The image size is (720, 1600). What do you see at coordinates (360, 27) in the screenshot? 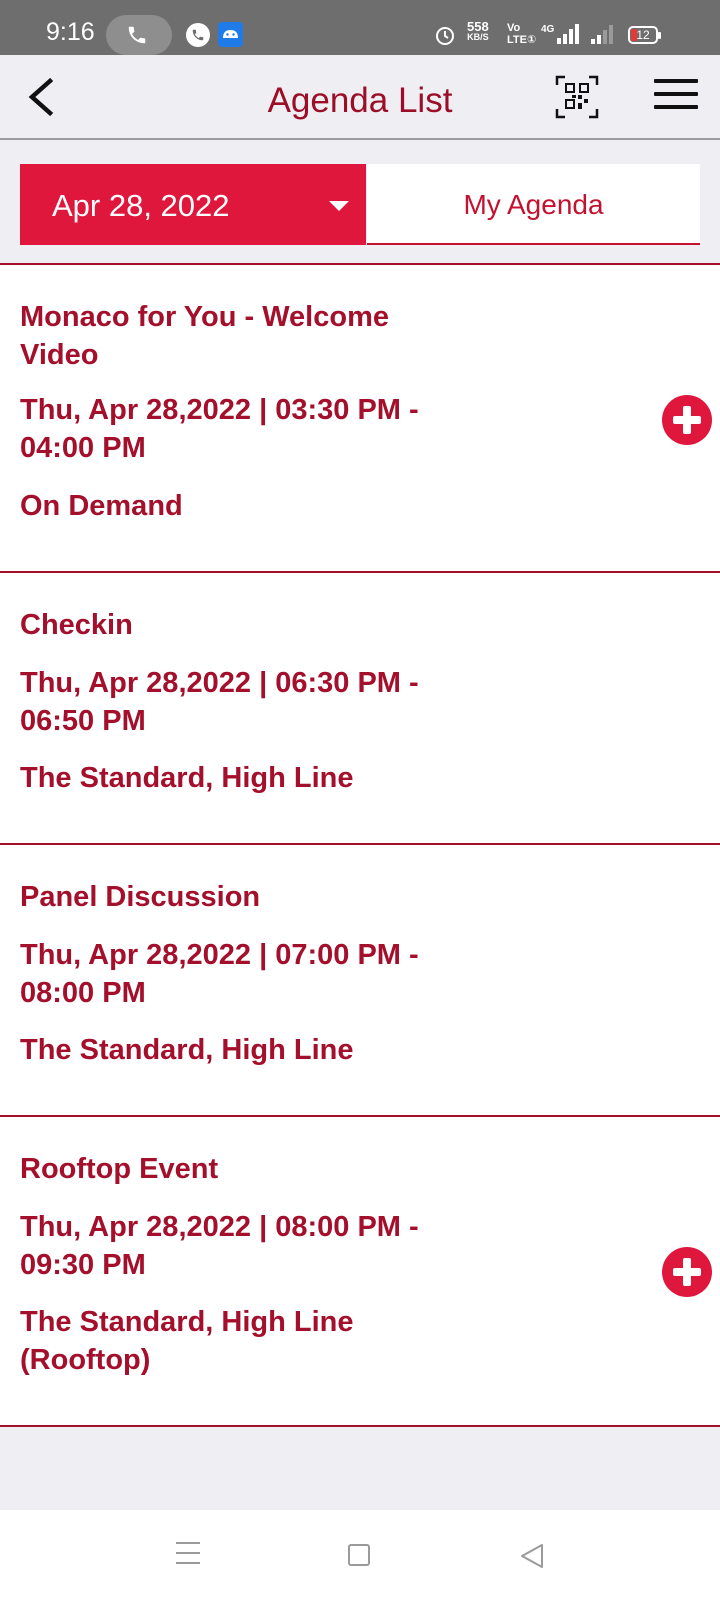
I see `status-bar: 9:16 558 KB/S Vo LTE① 4G 12` at bounding box center [360, 27].